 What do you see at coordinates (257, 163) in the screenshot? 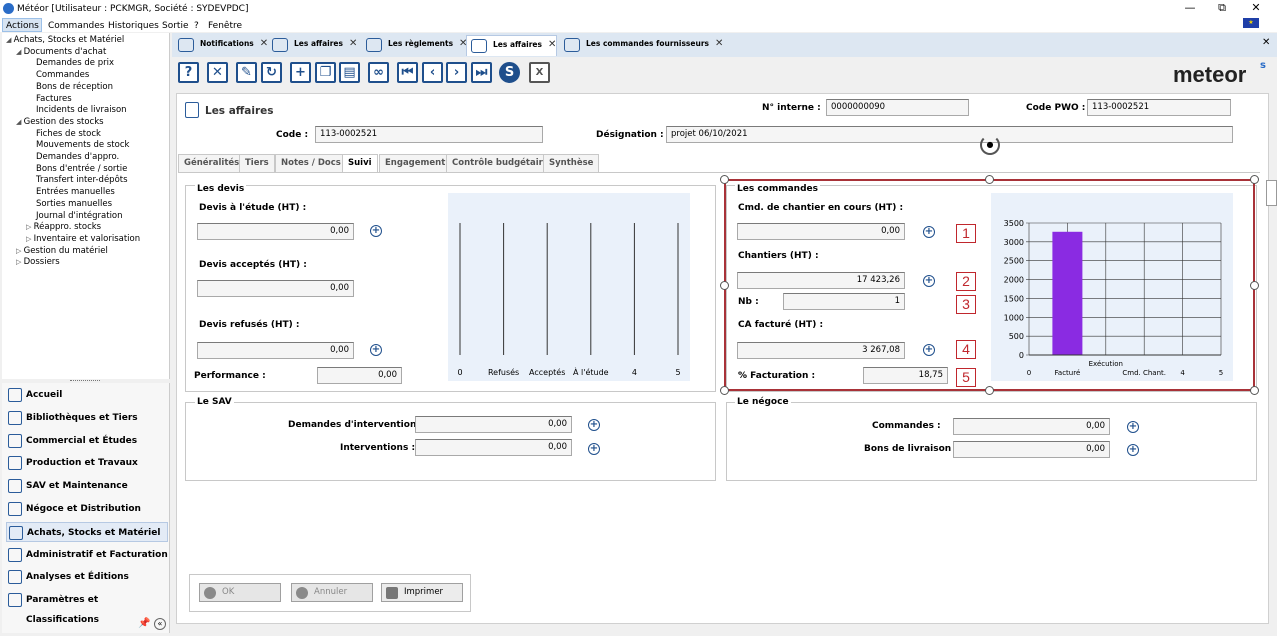
I see `tab-tiers: Tiers` at bounding box center [257, 163].